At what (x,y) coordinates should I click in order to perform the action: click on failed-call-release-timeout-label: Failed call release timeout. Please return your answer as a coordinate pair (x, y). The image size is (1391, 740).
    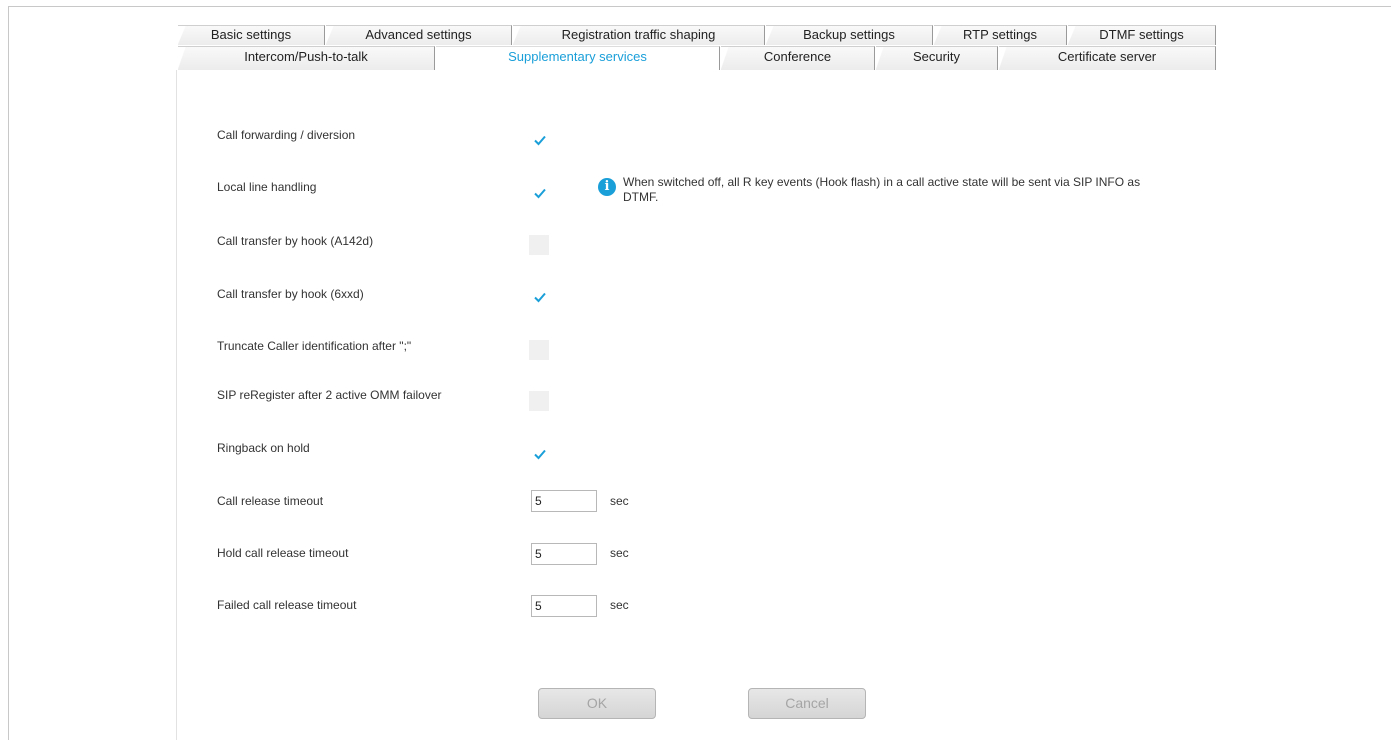
    Looking at the image, I should click on (287, 605).